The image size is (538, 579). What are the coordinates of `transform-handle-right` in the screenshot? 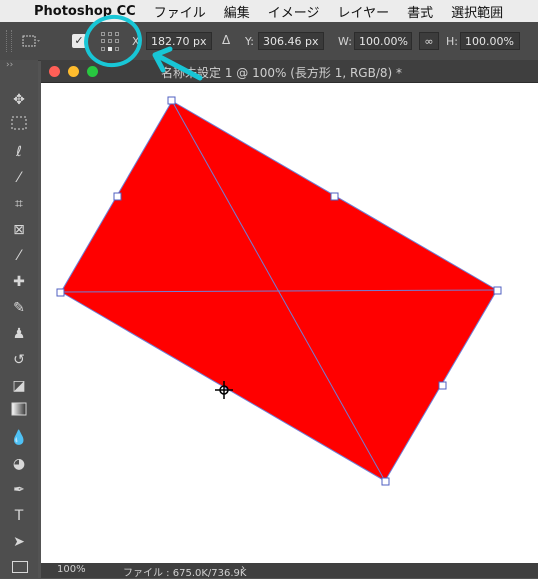 It's located at (497, 290).